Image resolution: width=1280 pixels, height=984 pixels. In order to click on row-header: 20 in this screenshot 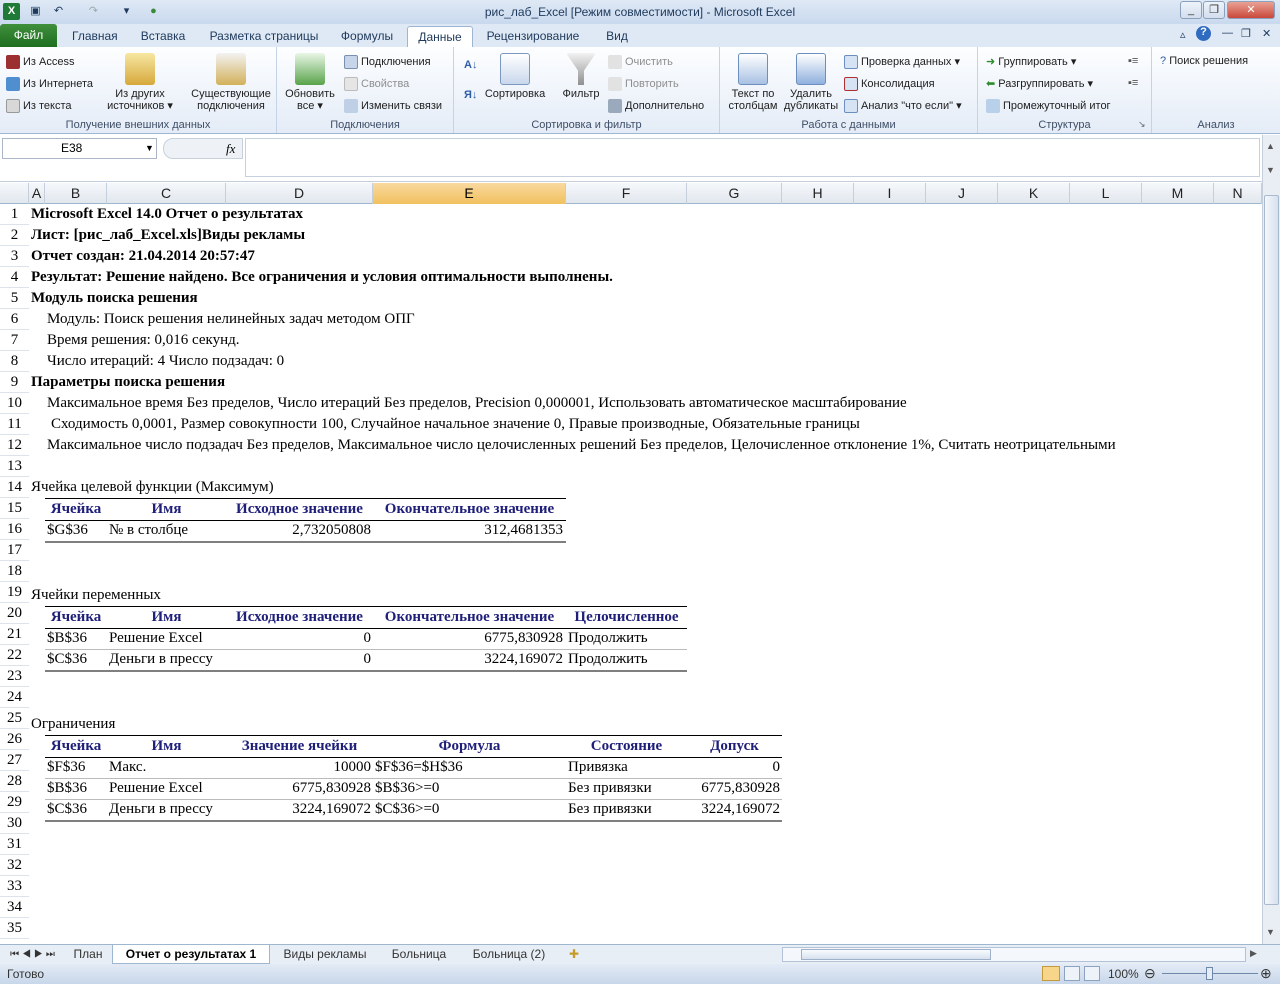, I will do `click(14, 613)`.